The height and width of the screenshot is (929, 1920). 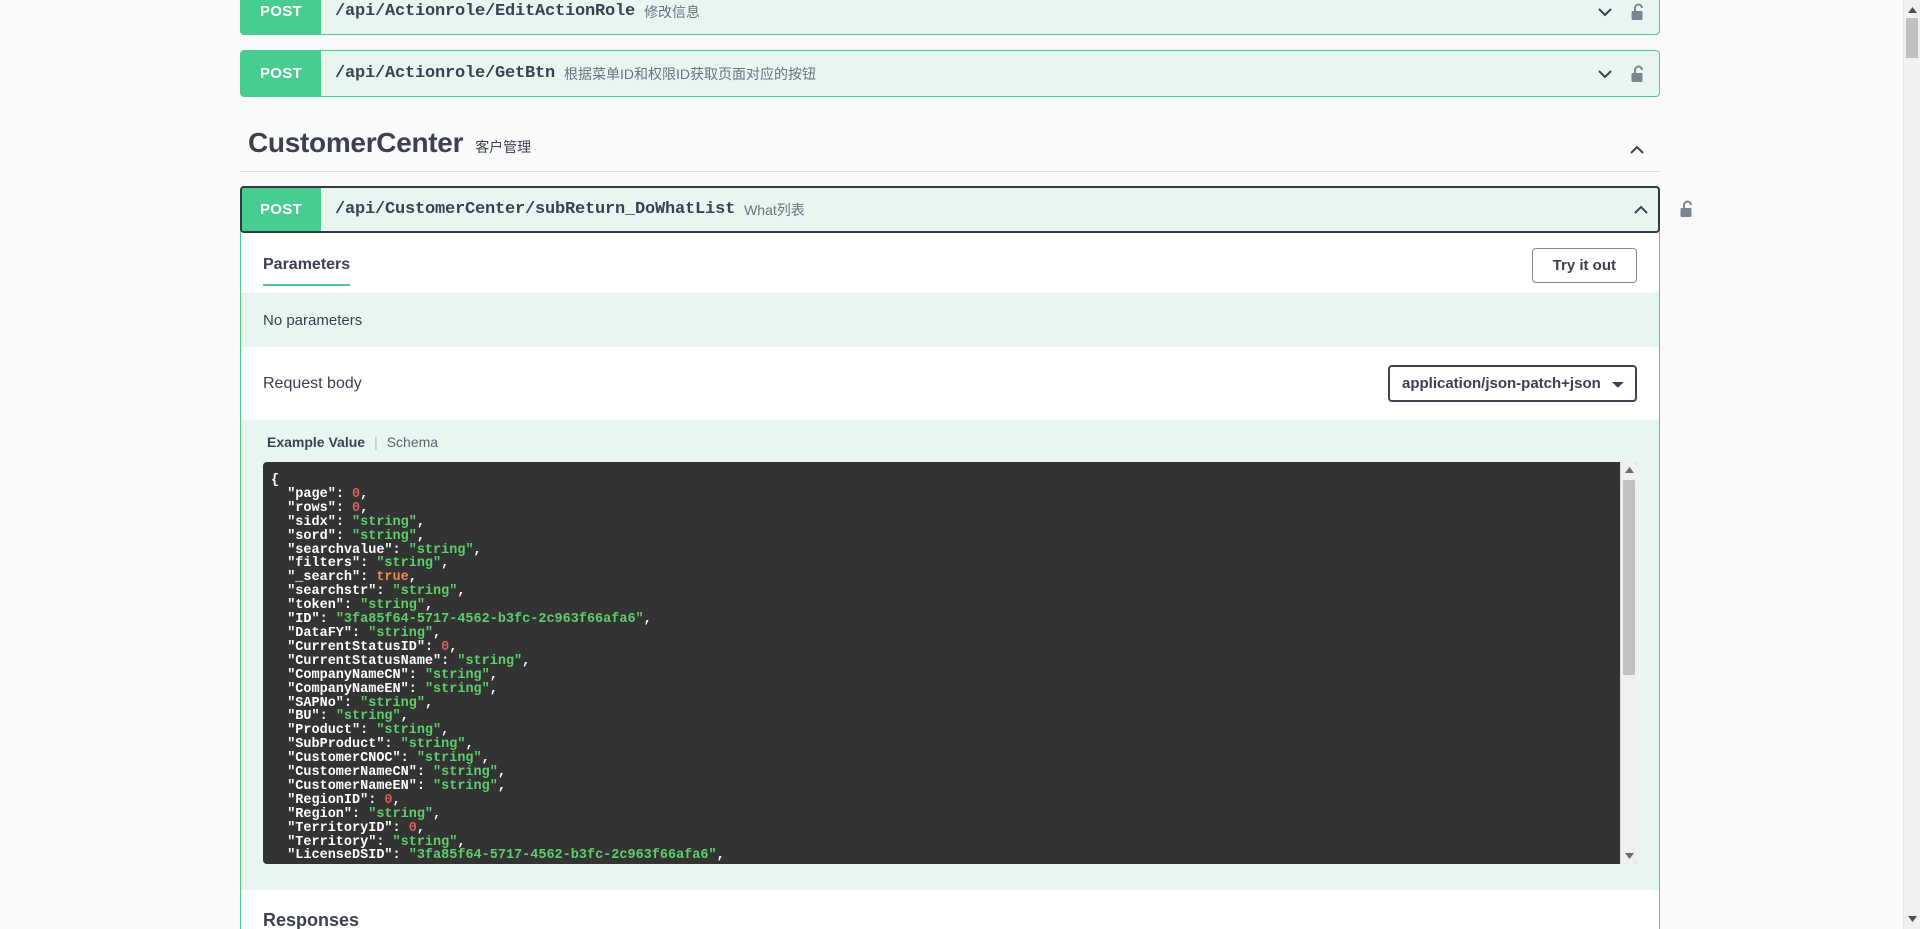 What do you see at coordinates (774, 209) in the screenshot?
I see `operation-description: What列表` at bounding box center [774, 209].